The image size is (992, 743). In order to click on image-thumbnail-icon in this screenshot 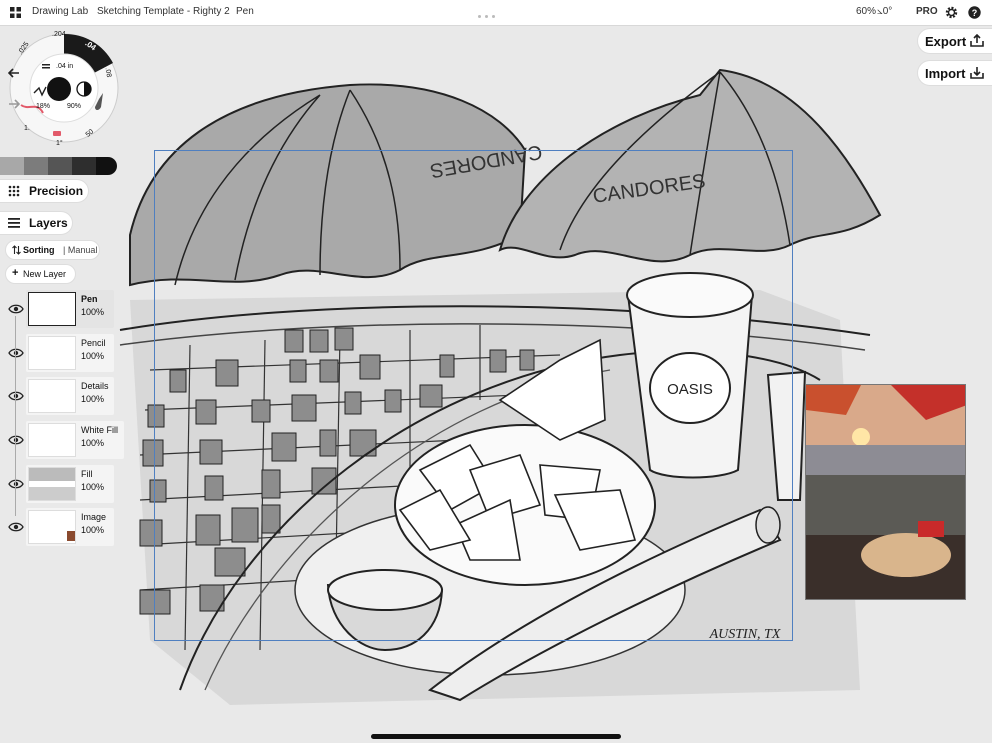, I will do `click(71, 536)`.